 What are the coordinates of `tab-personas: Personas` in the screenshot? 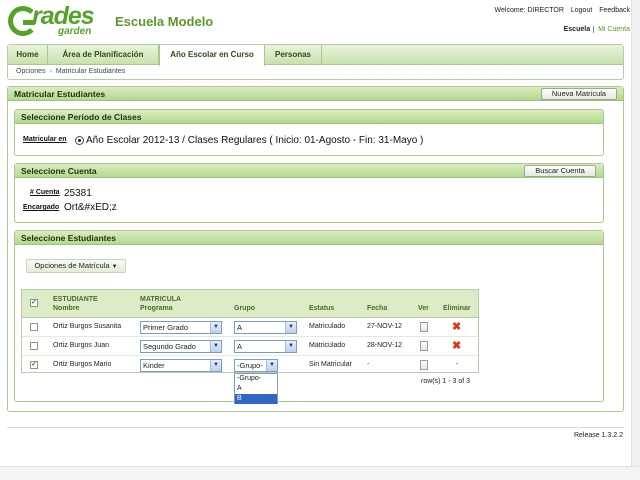 It's located at (293, 55).